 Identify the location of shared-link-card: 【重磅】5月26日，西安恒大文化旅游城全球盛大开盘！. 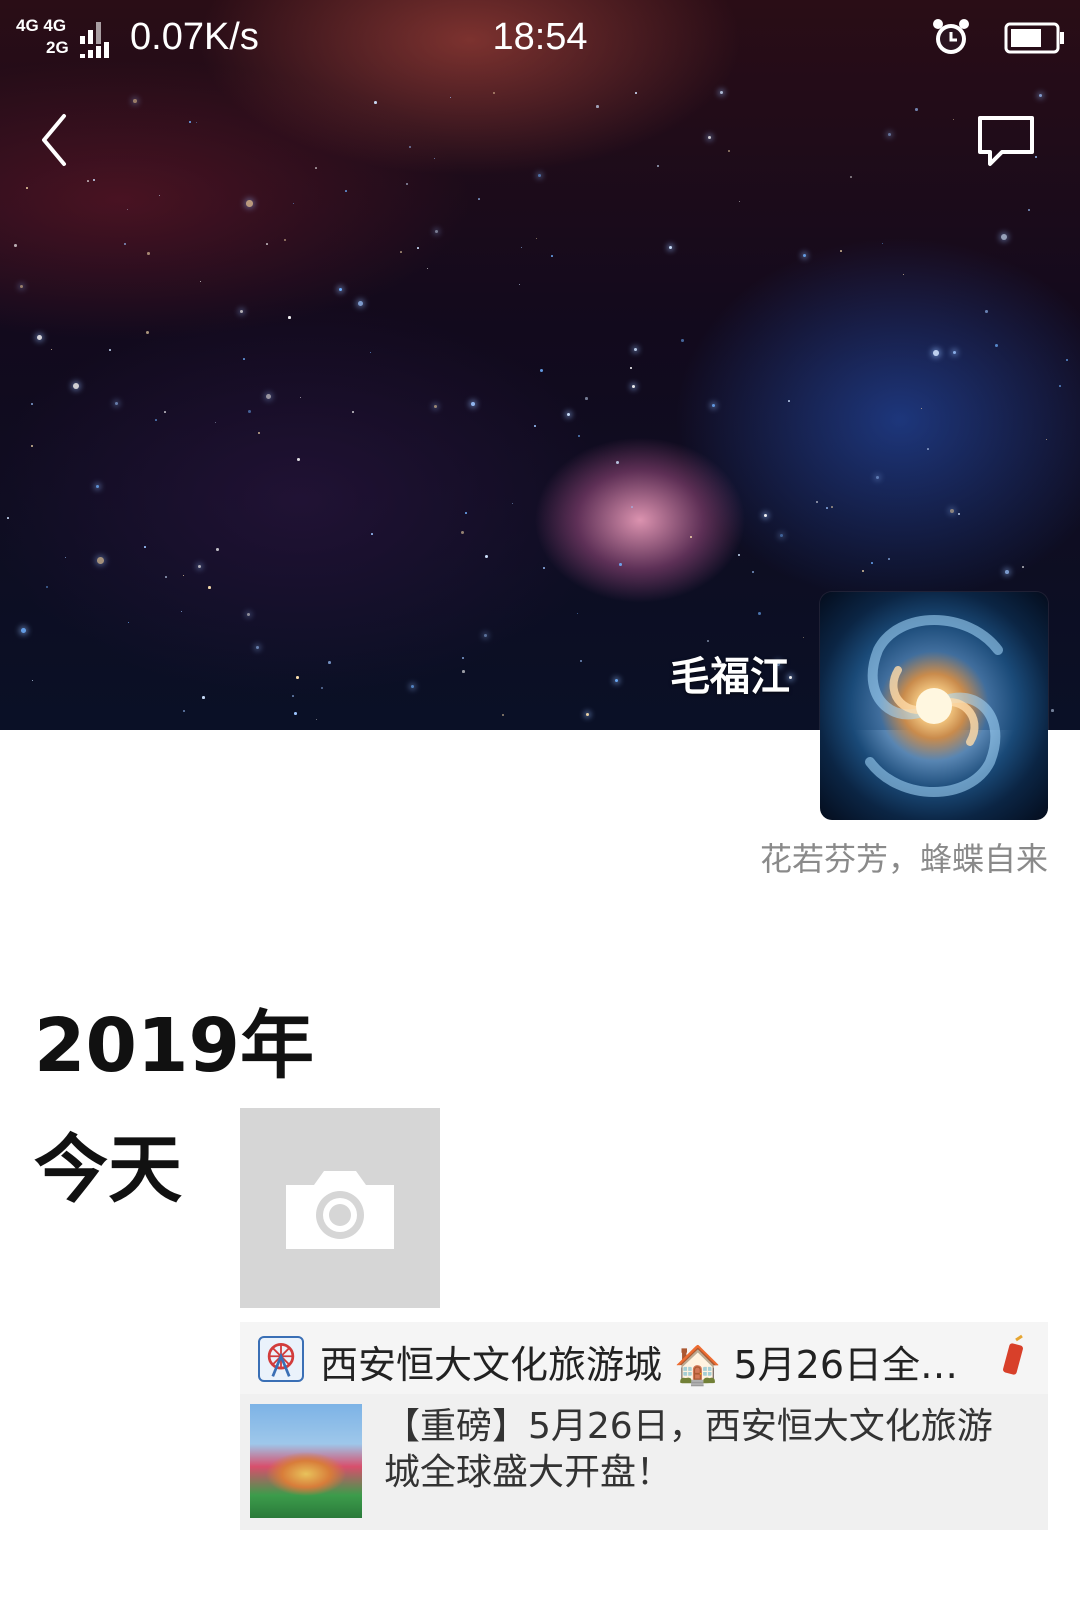
(644, 1462).